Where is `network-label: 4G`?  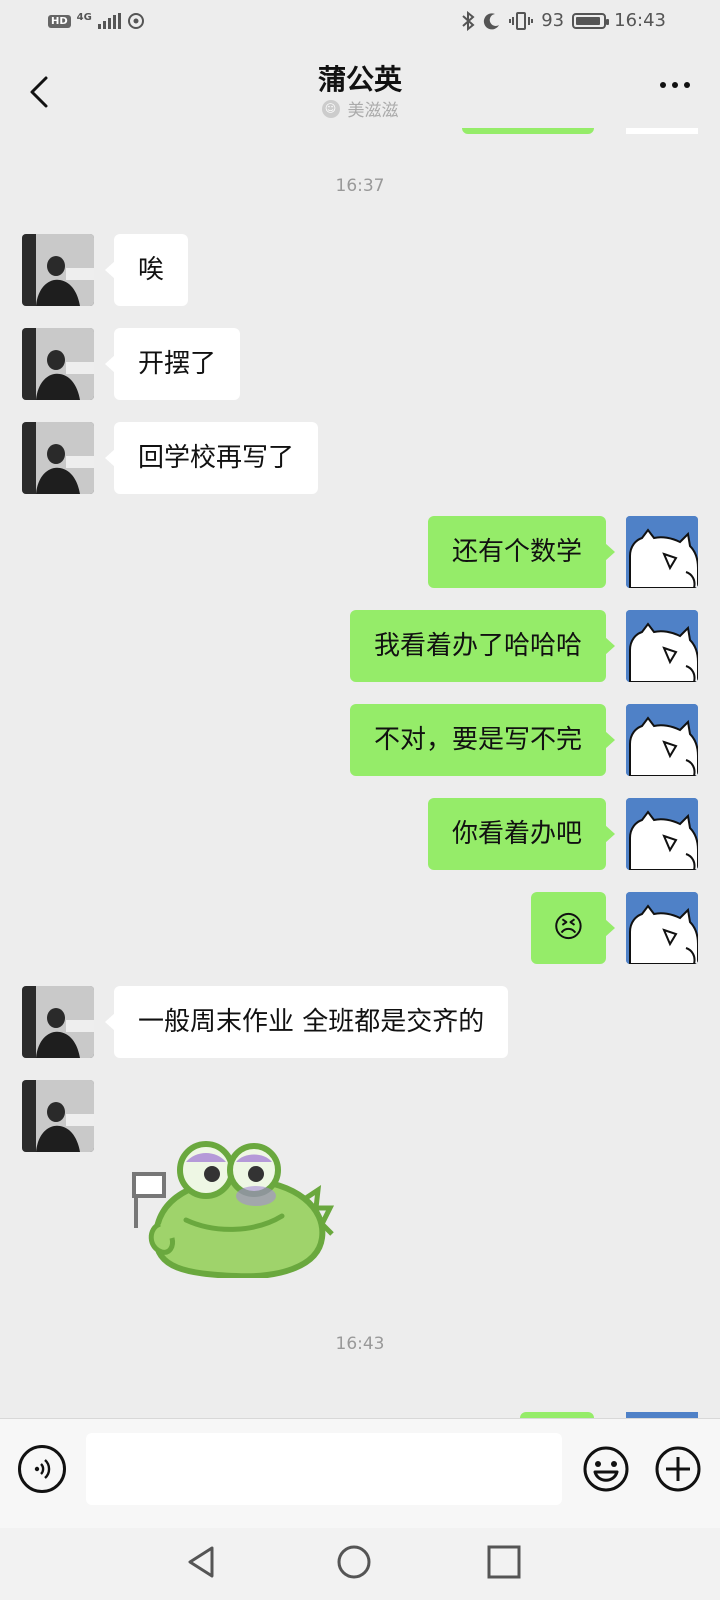
network-label: 4G is located at coordinates (84, 17).